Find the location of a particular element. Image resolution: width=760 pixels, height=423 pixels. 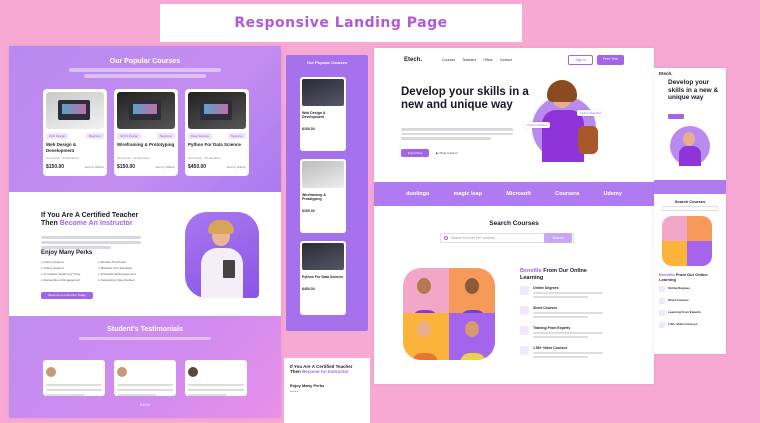

online-classes-tag: Online Classes is located at coordinates (537, 125).